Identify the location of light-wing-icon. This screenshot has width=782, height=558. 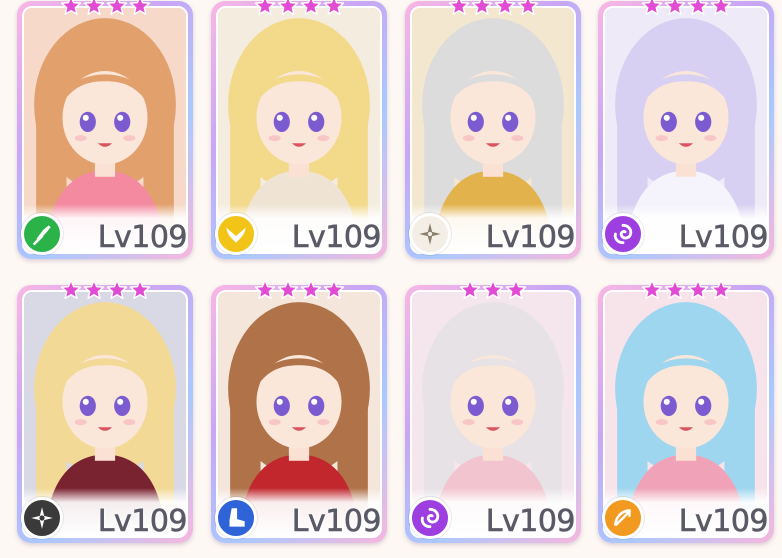
(236, 234).